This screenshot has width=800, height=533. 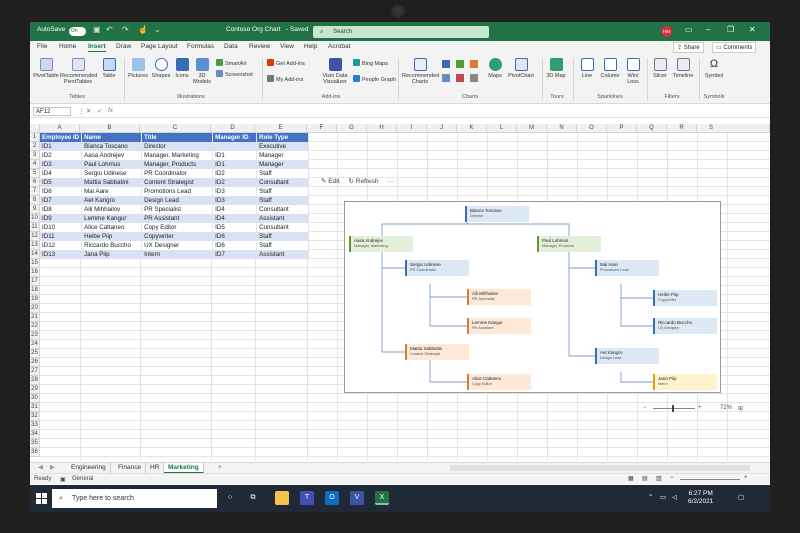 What do you see at coordinates (112, 173) in the screenshot?
I see `table-cell: Sergio Udinese` at bounding box center [112, 173].